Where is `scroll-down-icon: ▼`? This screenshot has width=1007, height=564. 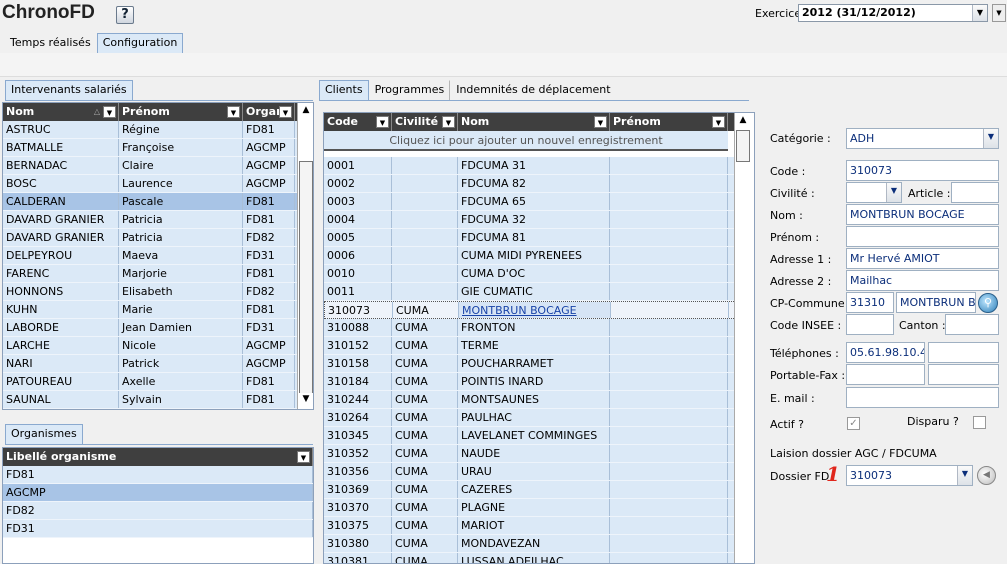 scroll-down-icon: ▼ is located at coordinates (306, 400).